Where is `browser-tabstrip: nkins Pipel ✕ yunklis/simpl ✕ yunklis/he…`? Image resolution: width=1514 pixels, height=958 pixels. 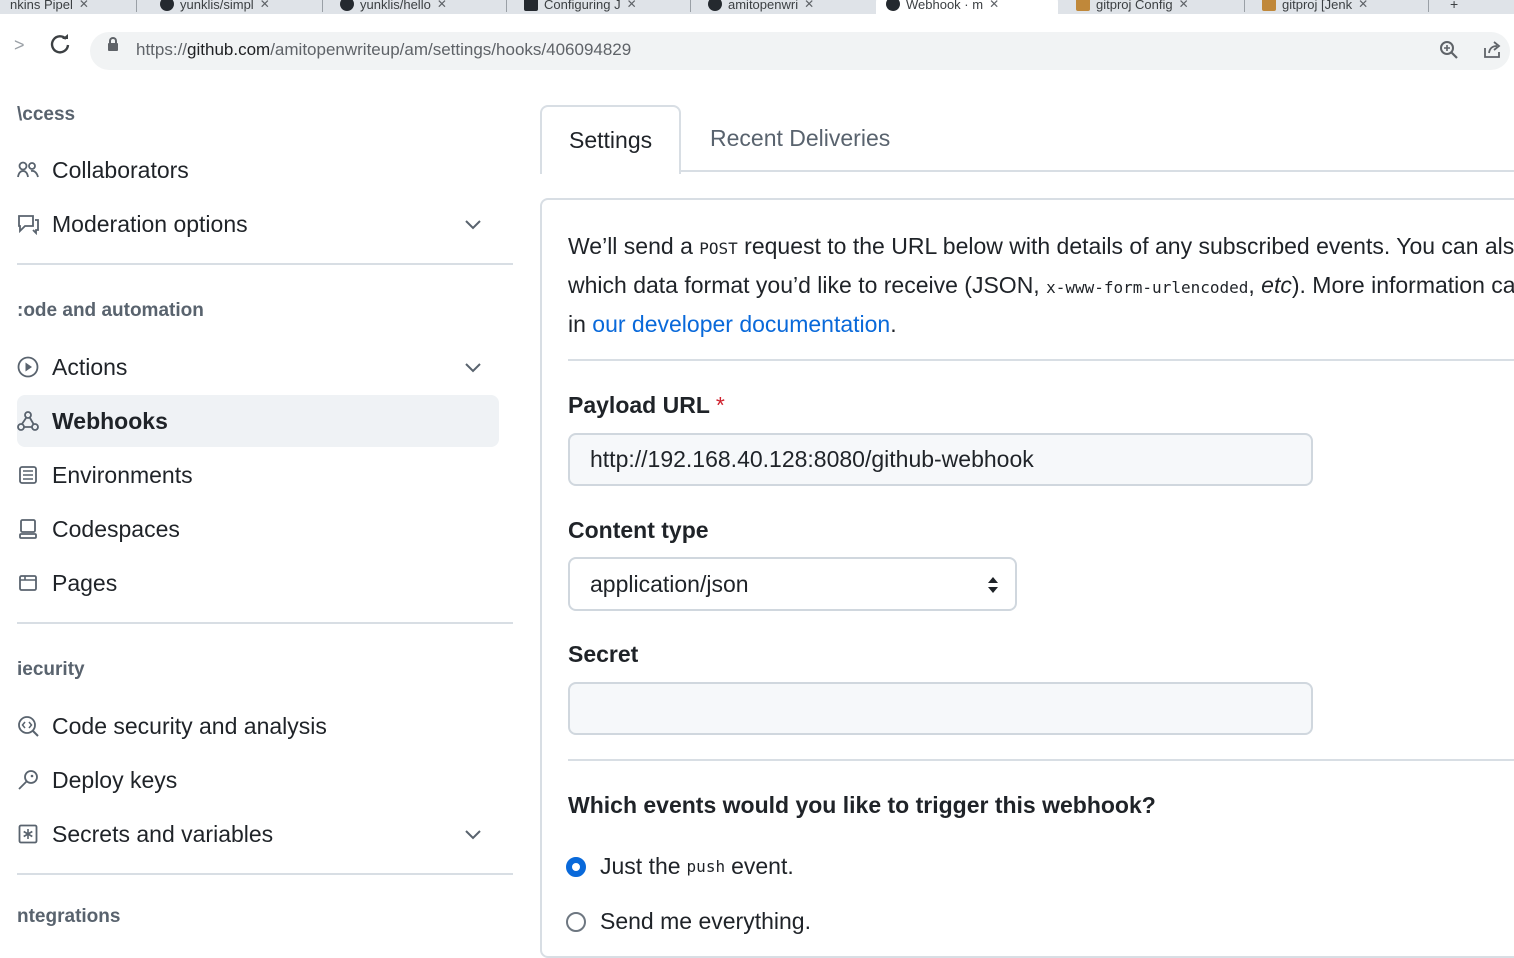
browser-tabstrip: nkins Pipel ✕ yunklis/simpl ✕ yunklis/he… is located at coordinates (757, 7).